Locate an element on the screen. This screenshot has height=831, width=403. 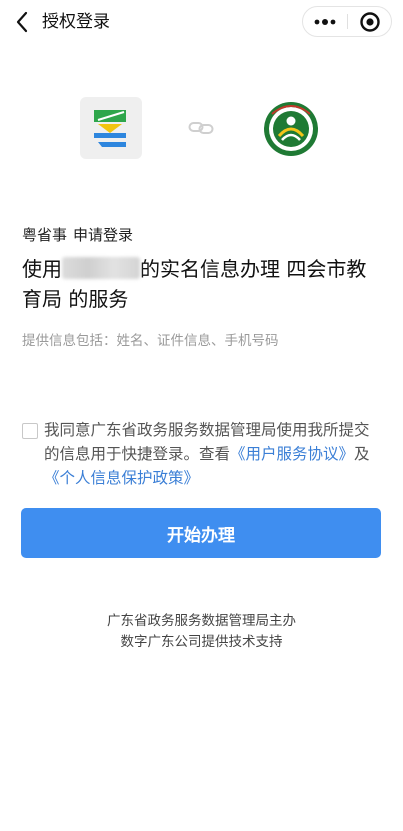
redacted-name is located at coordinates (101, 268).